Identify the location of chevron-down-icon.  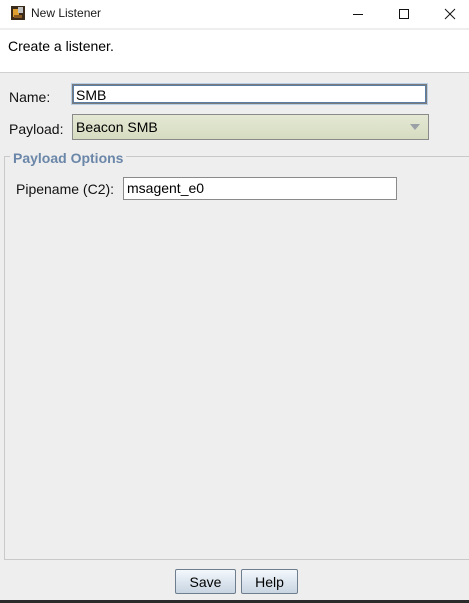
(415, 127).